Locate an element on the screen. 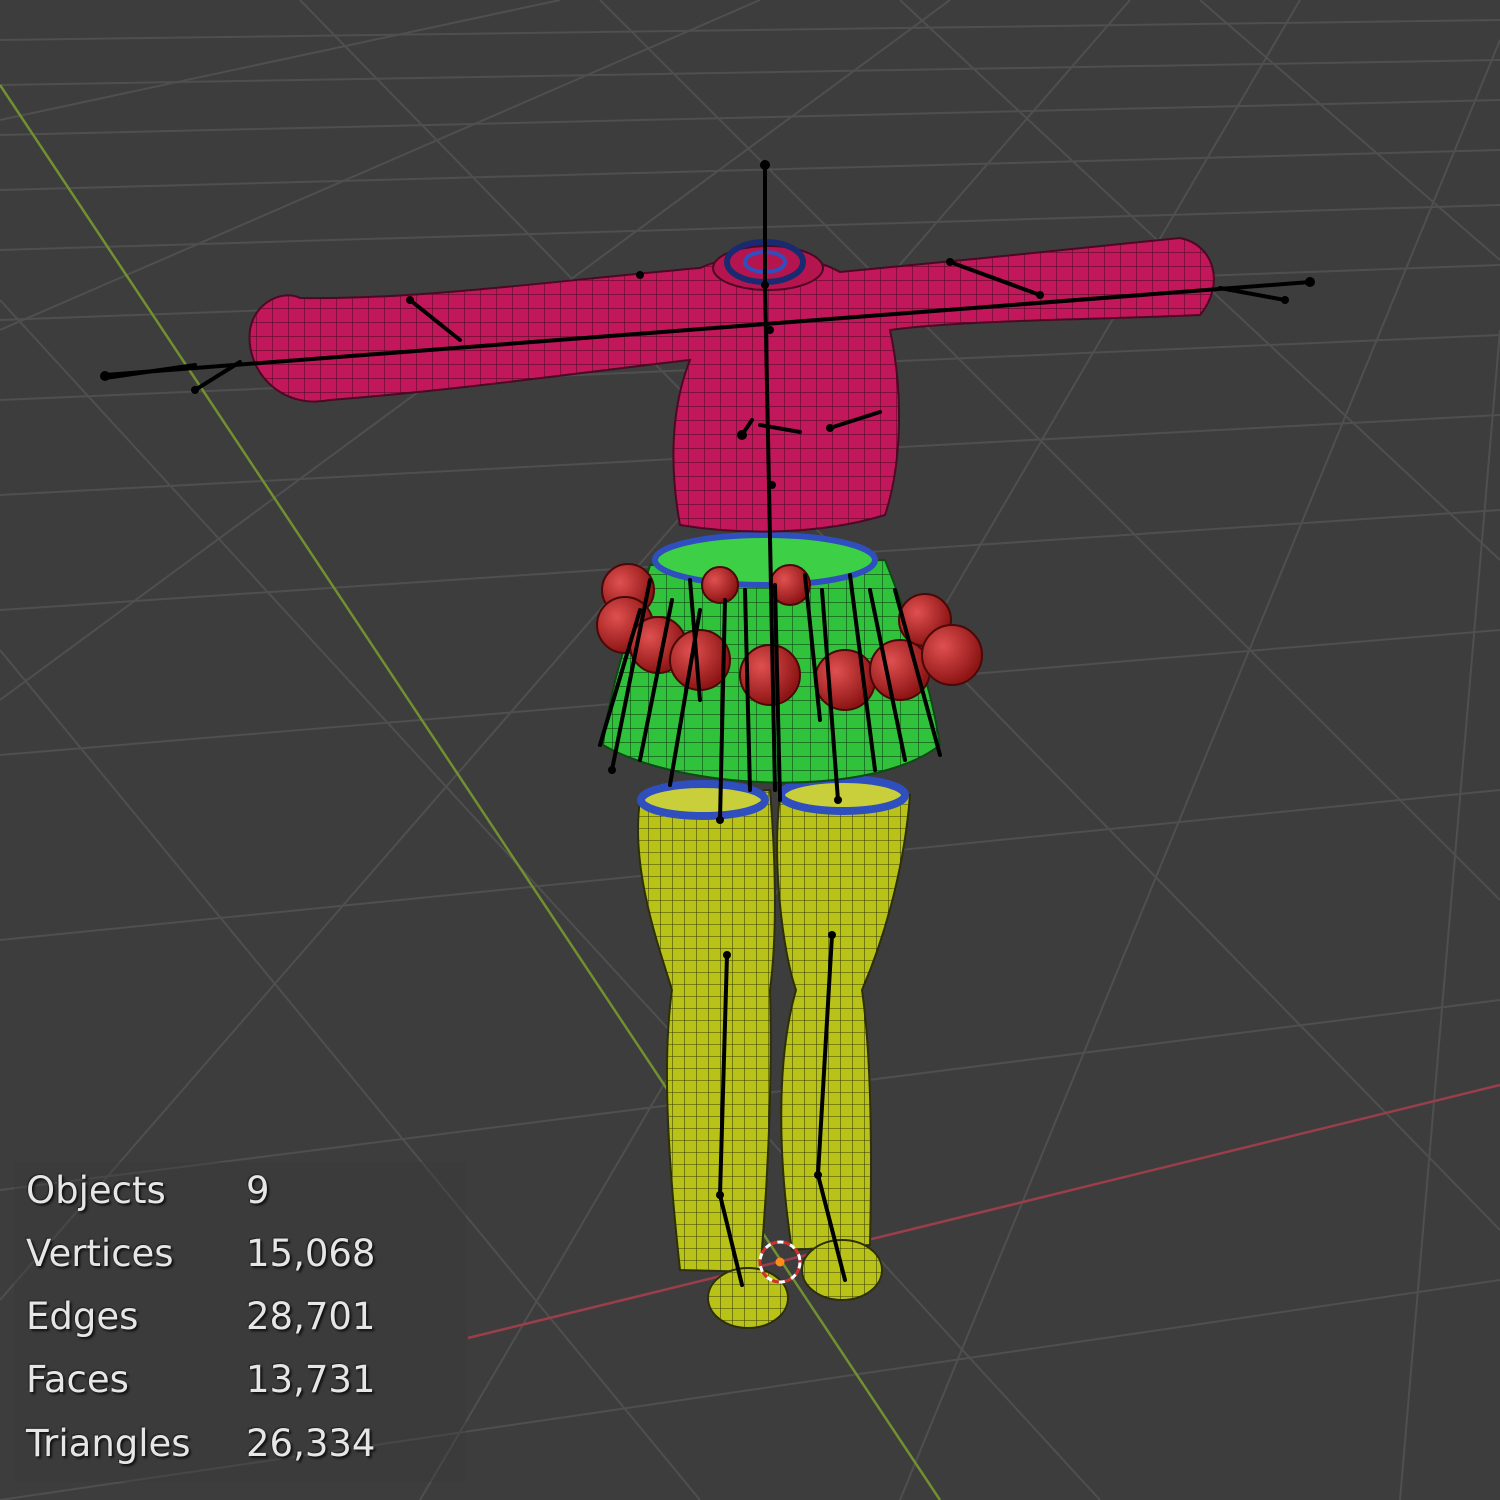 Image resolution: width=1500 pixels, height=1500 pixels. stat-value: 15,068 is located at coordinates (311, 1253).